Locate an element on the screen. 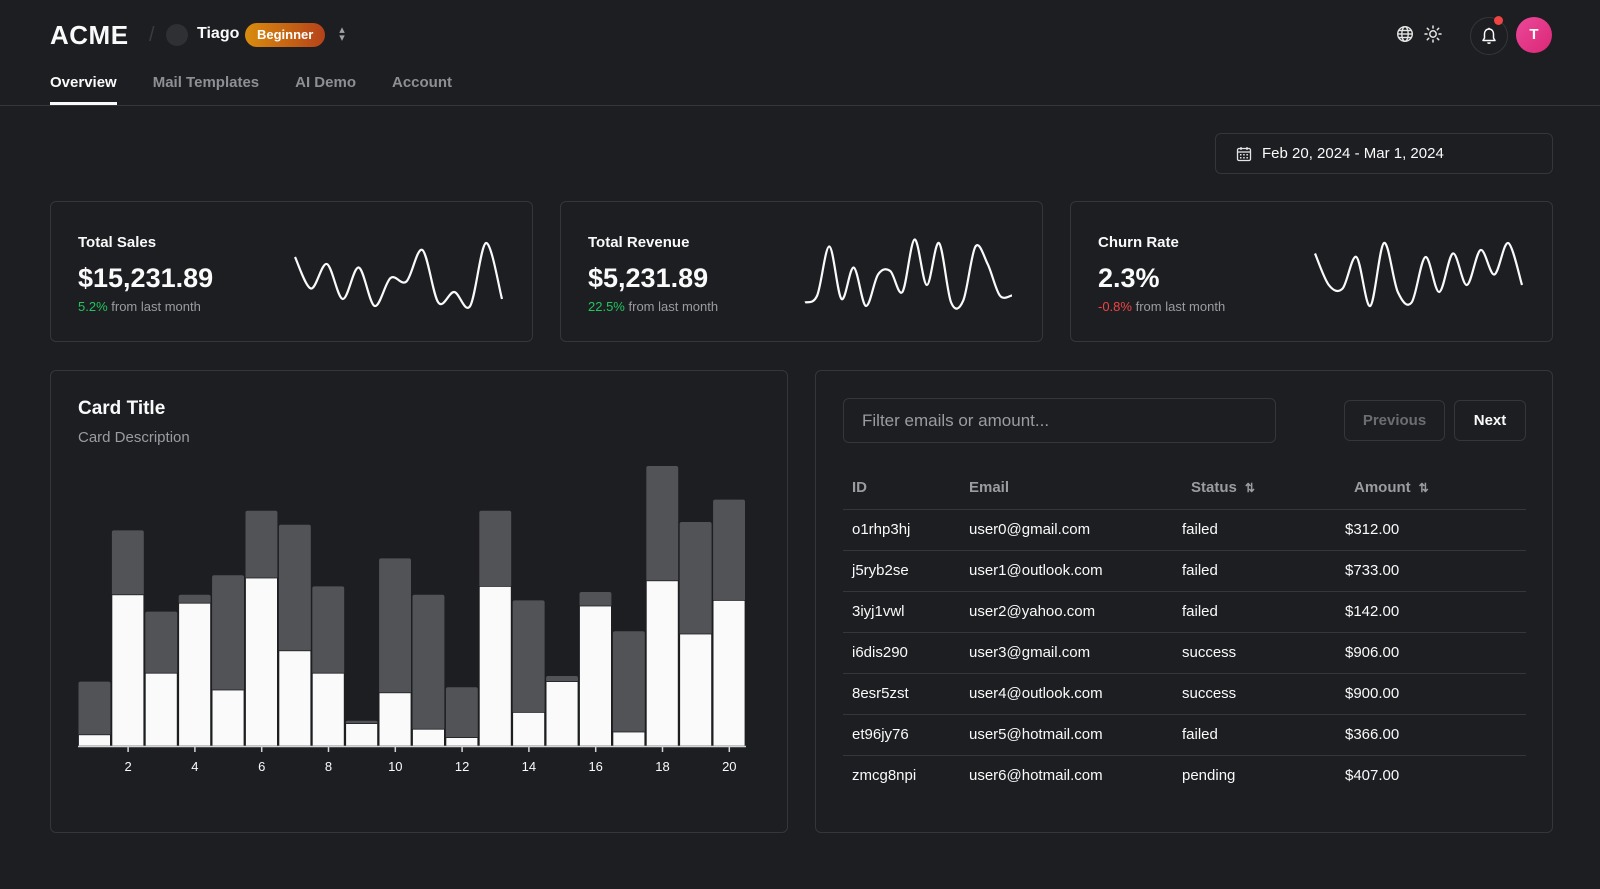  x-tick-label: 8 is located at coordinates (328, 766).